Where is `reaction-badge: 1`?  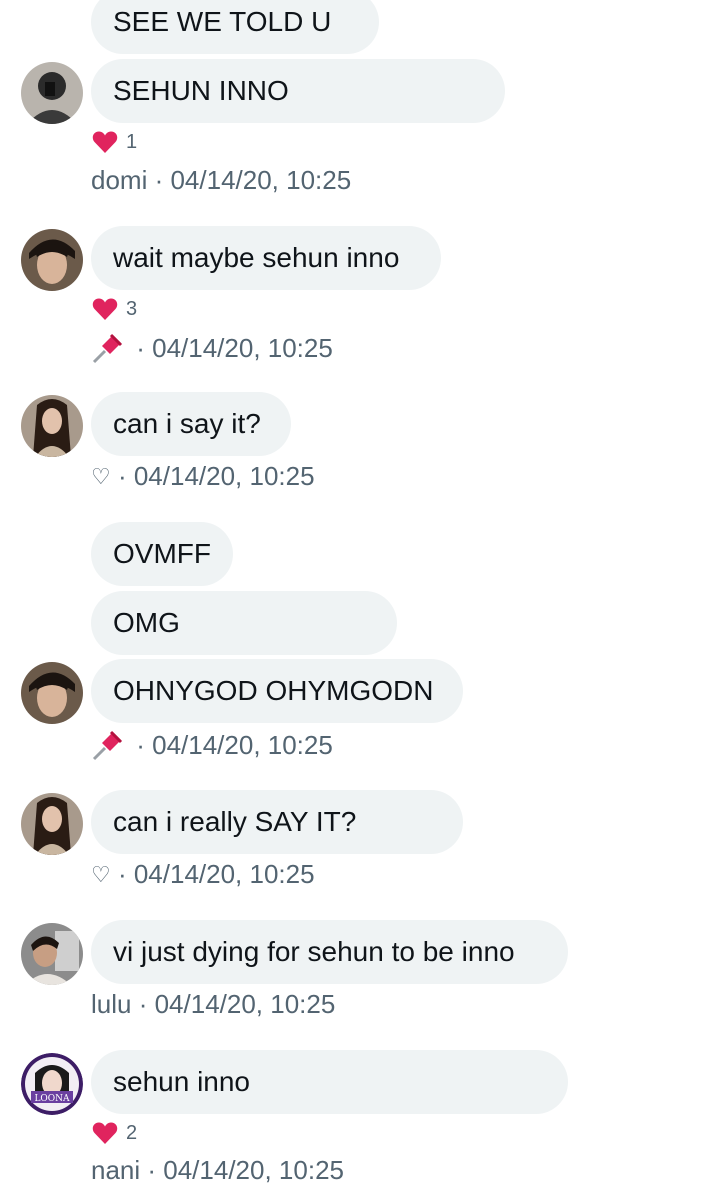 reaction-badge: 1 is located at coordinates (114, 142).